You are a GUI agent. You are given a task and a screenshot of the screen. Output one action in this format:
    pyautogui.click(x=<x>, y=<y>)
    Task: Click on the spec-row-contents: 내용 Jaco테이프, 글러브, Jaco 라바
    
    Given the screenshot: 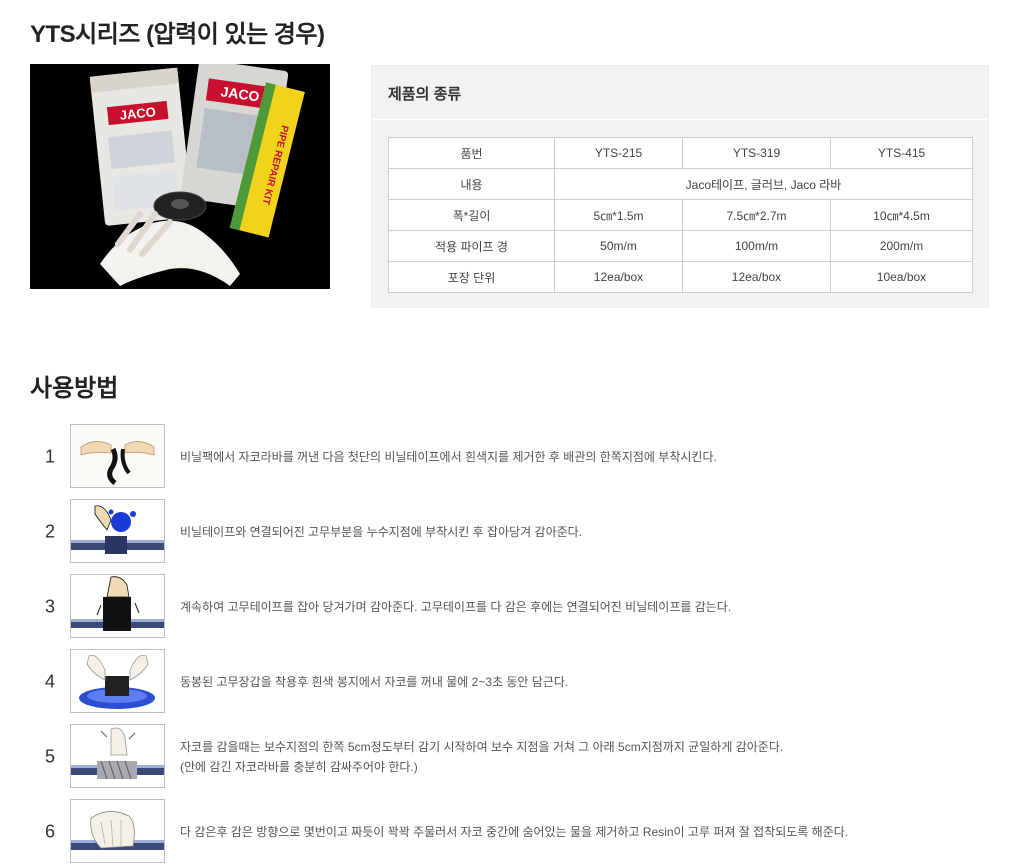 What is the action you would take?
    pyautogui.click(x=680, y=184)
    